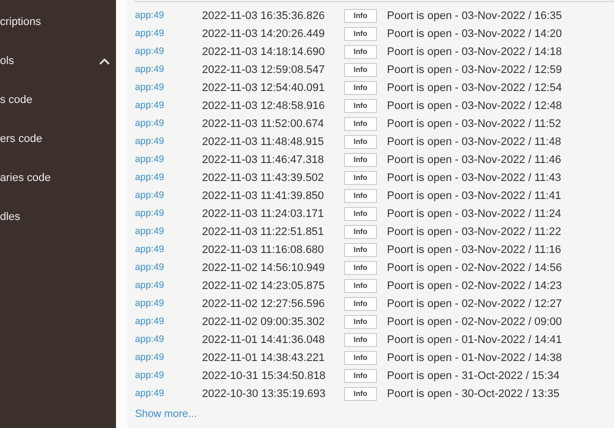 The image size is (614, 428). Describe the element at coordinates (474, 16) in the screenshot. I see `log-message: Poort is open - 03-Nov-2022 / 16:35` at that location.